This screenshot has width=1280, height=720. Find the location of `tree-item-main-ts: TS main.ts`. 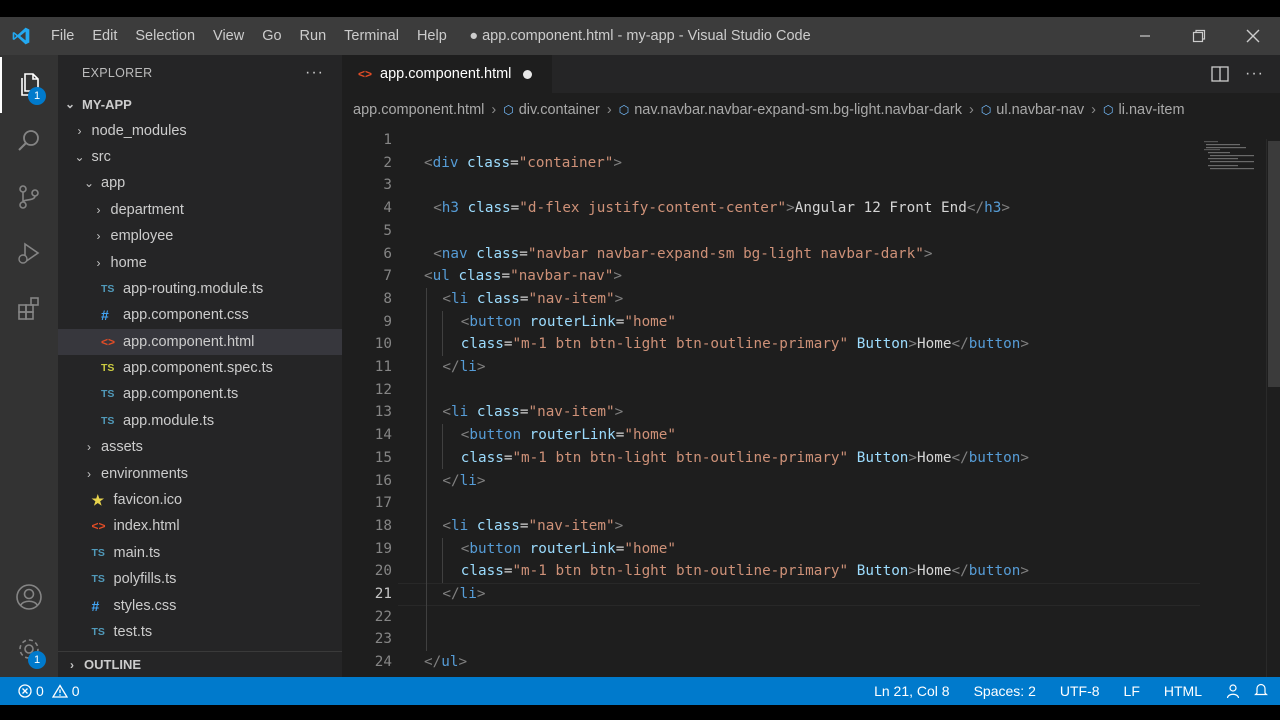

tree-item-main-ts: TS main.ts is located at coordinates (200, 553).